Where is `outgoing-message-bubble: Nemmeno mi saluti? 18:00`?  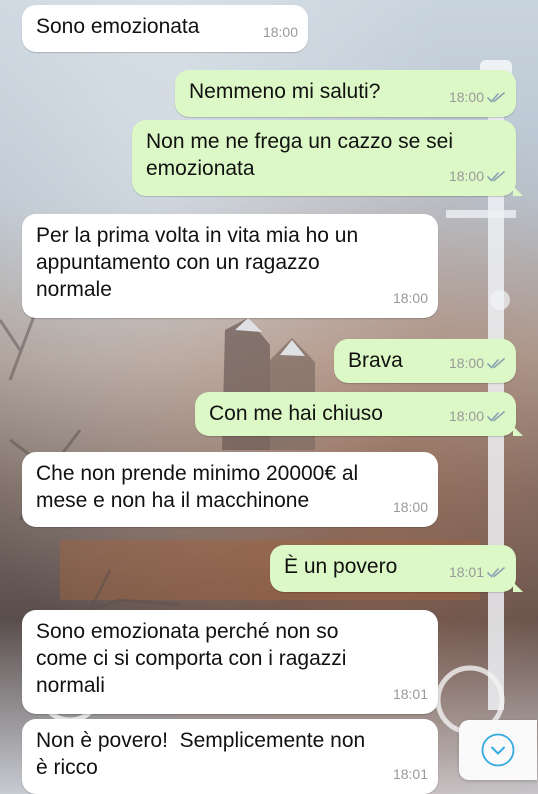 outgoing-message-bubble: Nemmeno mi saluti? 18:00 is located at coordinates (345, 93).